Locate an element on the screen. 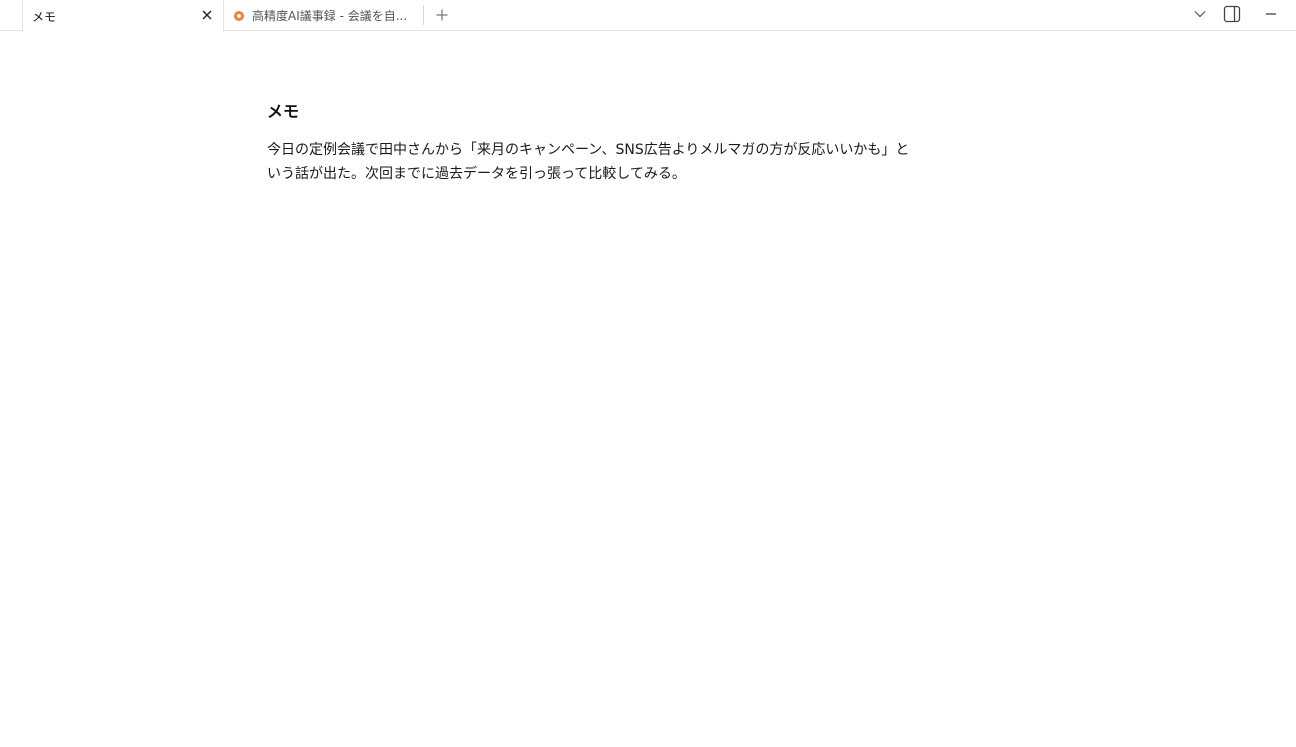  note-title: メモ is located at coordinates (592, 112).